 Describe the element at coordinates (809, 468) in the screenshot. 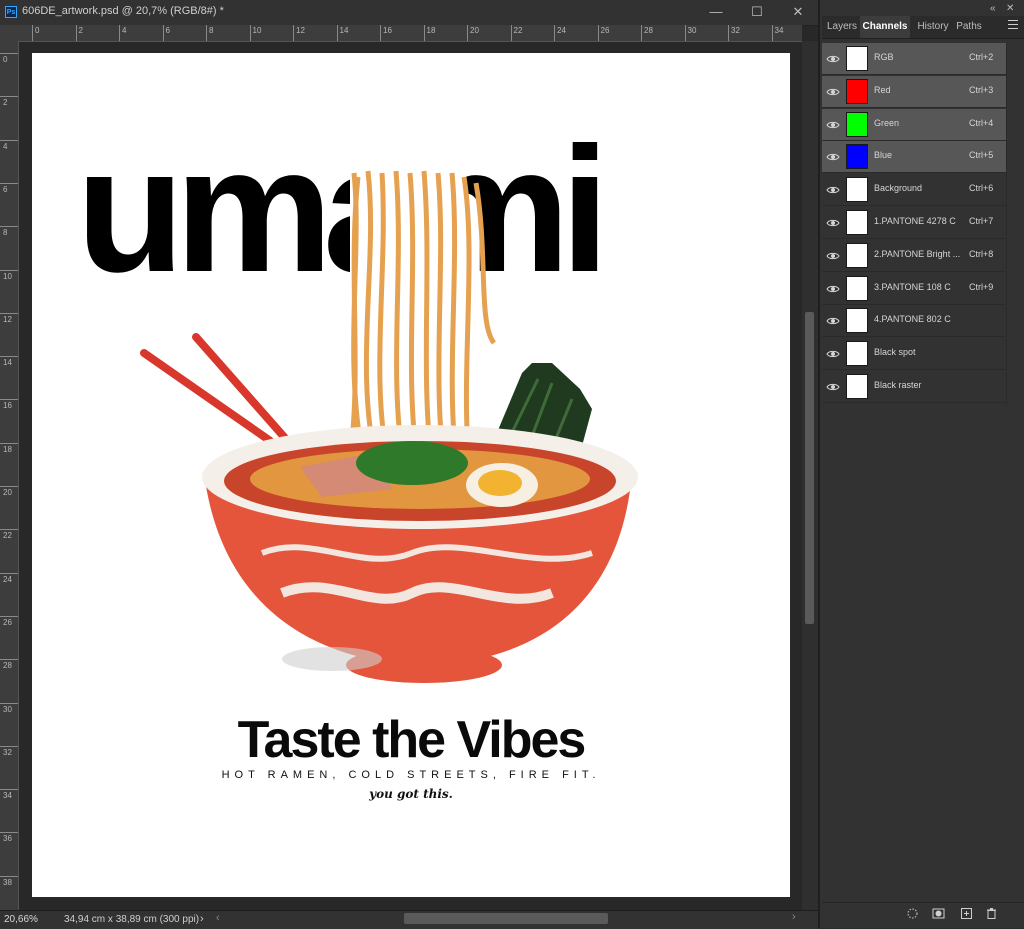

I see `vertical-scroll-thumb` at that location.